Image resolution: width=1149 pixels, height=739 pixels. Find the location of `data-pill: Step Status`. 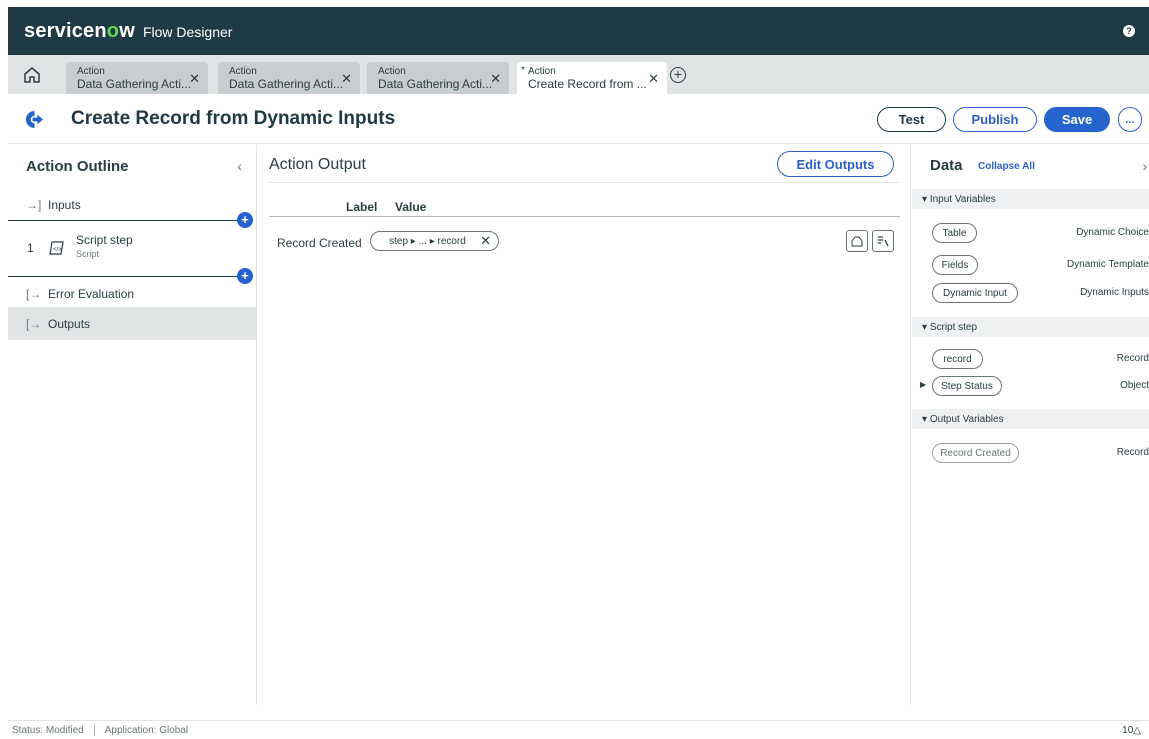

data-pill: Step Status is located at coordinates (967, 386).